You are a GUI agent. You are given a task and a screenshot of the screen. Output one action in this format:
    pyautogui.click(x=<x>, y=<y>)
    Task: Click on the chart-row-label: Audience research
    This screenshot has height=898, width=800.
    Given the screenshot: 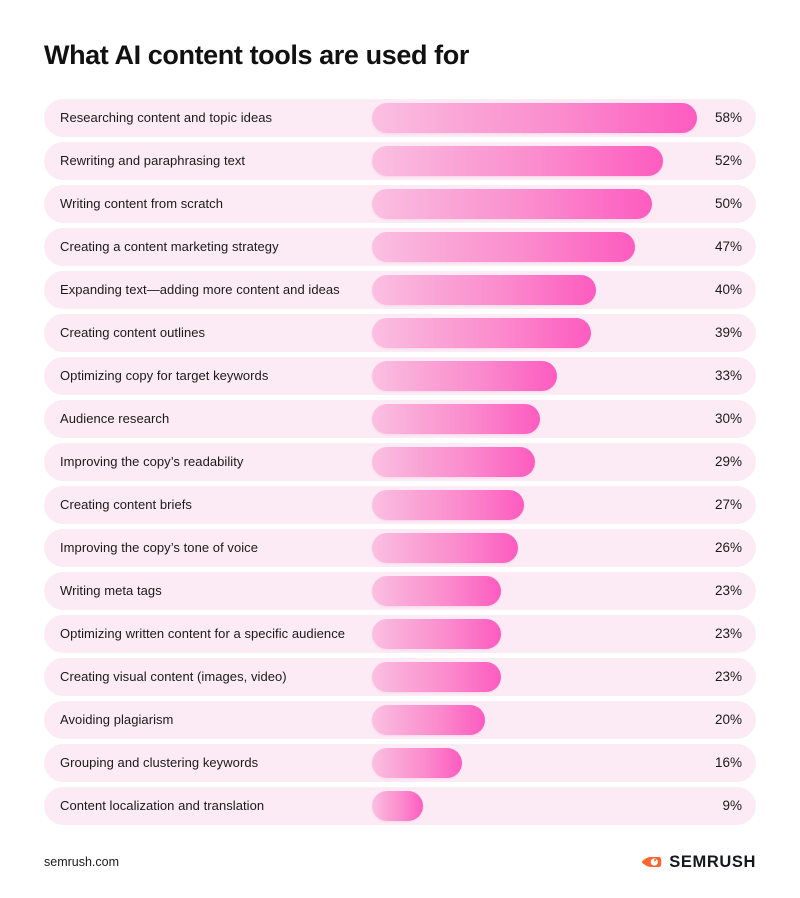 What is the action you would take?
    pyautogui.click(x=115, y=418)
    